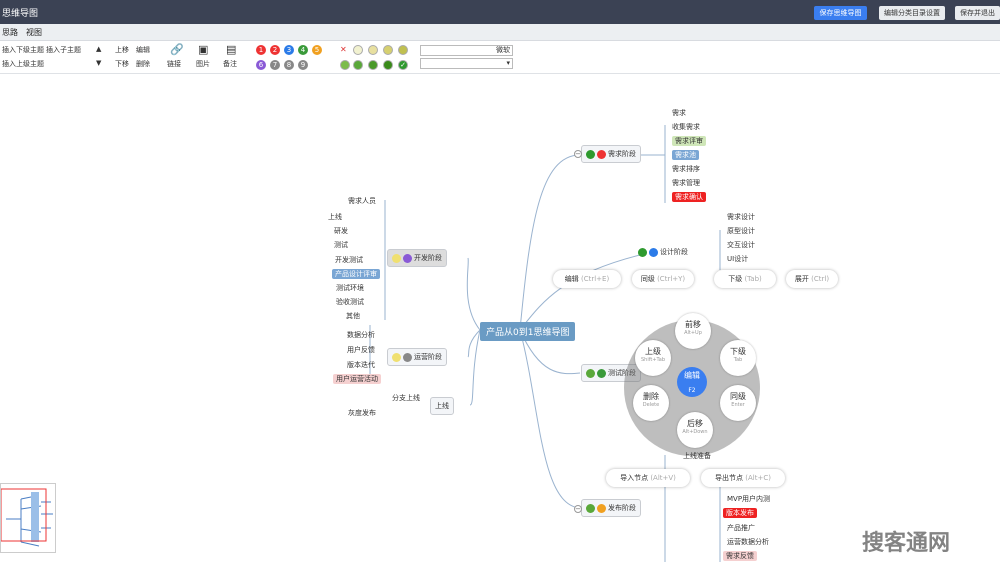 The image size is (1000, 562). I want to click on publish-settings-button: 编辑分类目录设置, so click(912, 13).